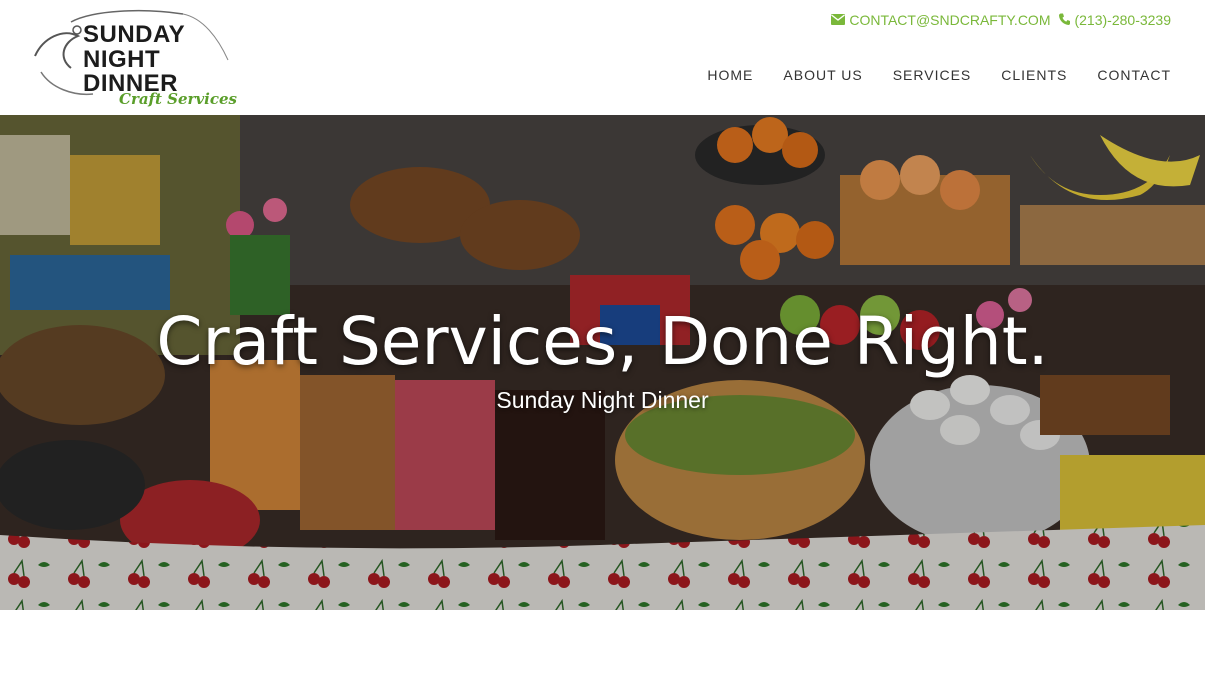 The image size is (1205, 674). Describe the element at coordinates (730, 75) in the screenshot. I see `nav-home: HOME` at that location.